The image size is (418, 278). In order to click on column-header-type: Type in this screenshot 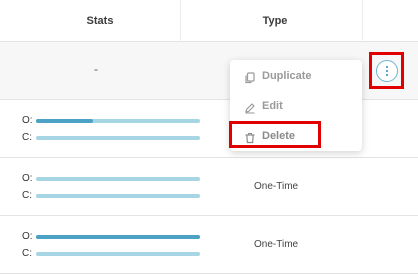, I will do `click(275, 21)`.